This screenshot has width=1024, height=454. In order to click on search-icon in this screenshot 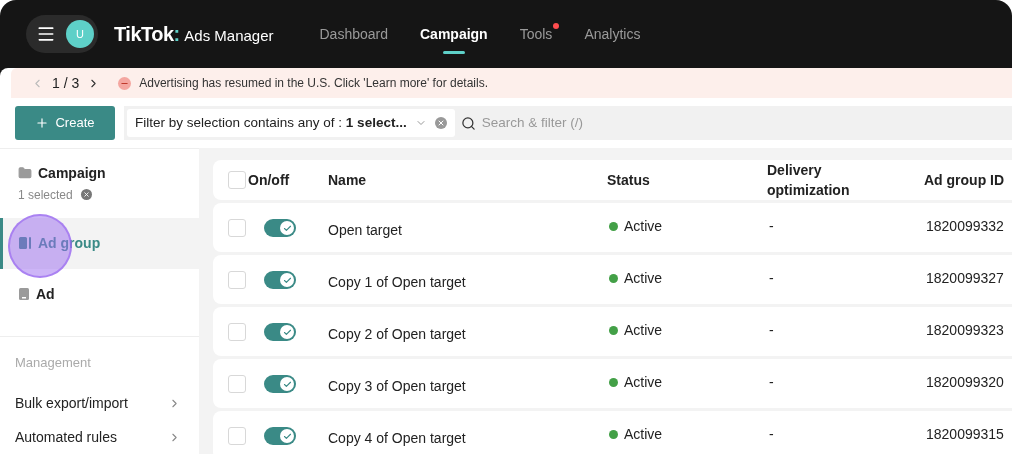, I will do `click(468, 123)`.